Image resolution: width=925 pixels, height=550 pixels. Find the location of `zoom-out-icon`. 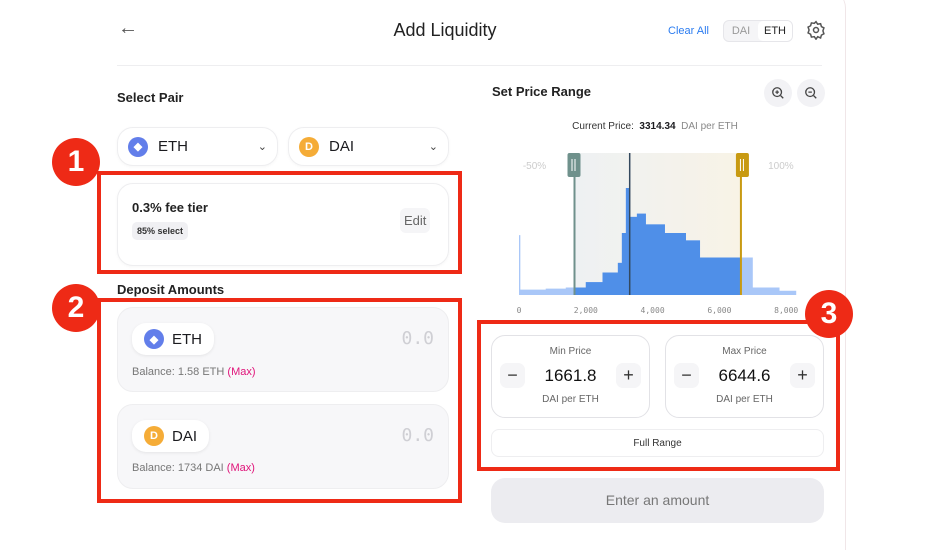

zoom-out-icon is located at coordinates (811, 93).